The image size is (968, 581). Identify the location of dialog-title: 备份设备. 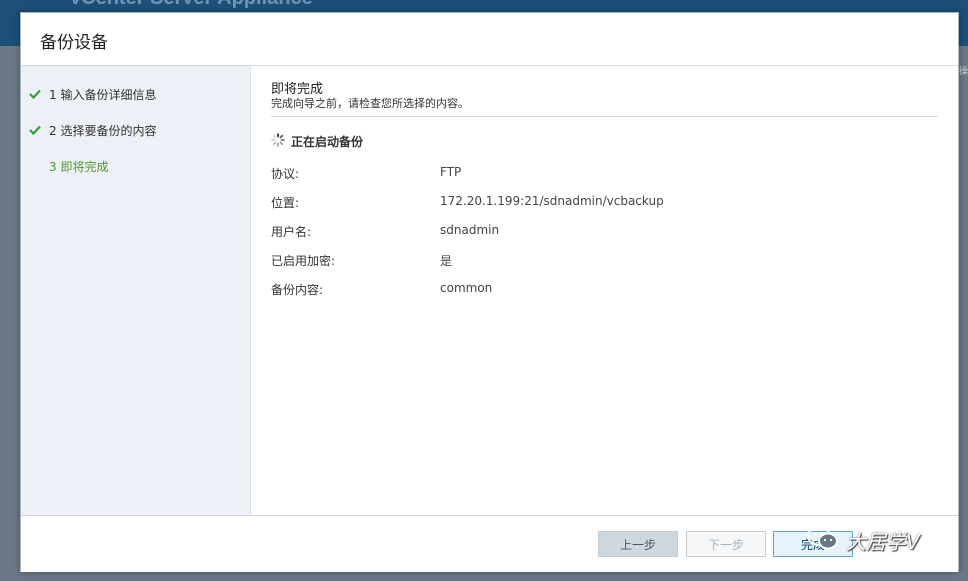
(74, 43).